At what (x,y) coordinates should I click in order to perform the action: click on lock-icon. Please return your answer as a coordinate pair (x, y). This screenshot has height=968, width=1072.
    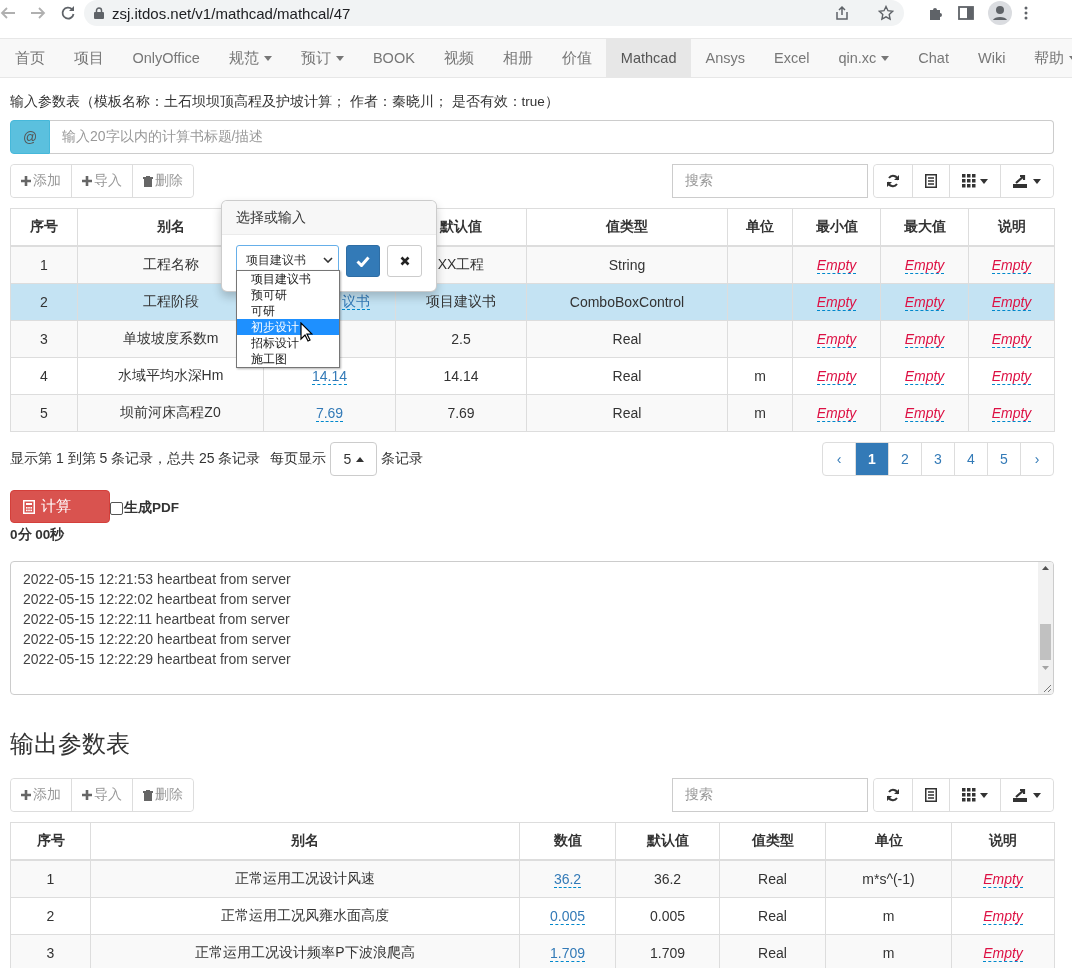
    Looking at the image, I should click on (99, 13).